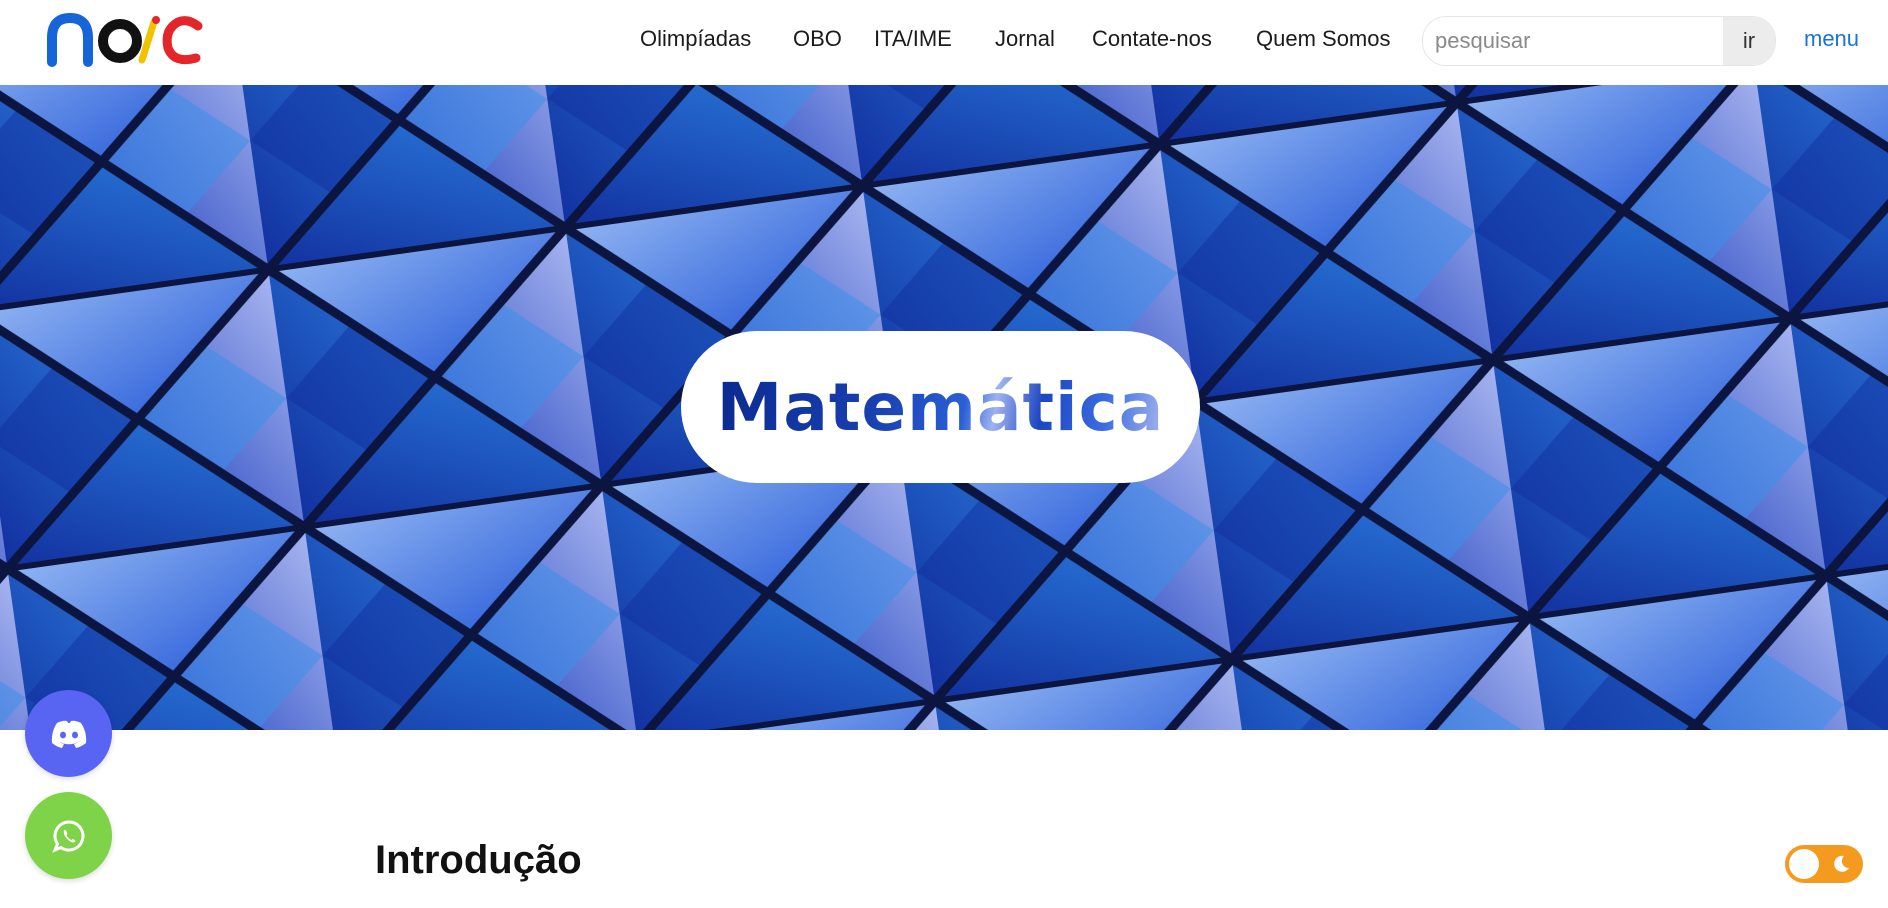 Image resolution: width=1888 pixels, height=908 pixels. Describe the element at coordinates (1025, 39) in the screenshot. I see `nav-item-jornal: Jornal` at that location.